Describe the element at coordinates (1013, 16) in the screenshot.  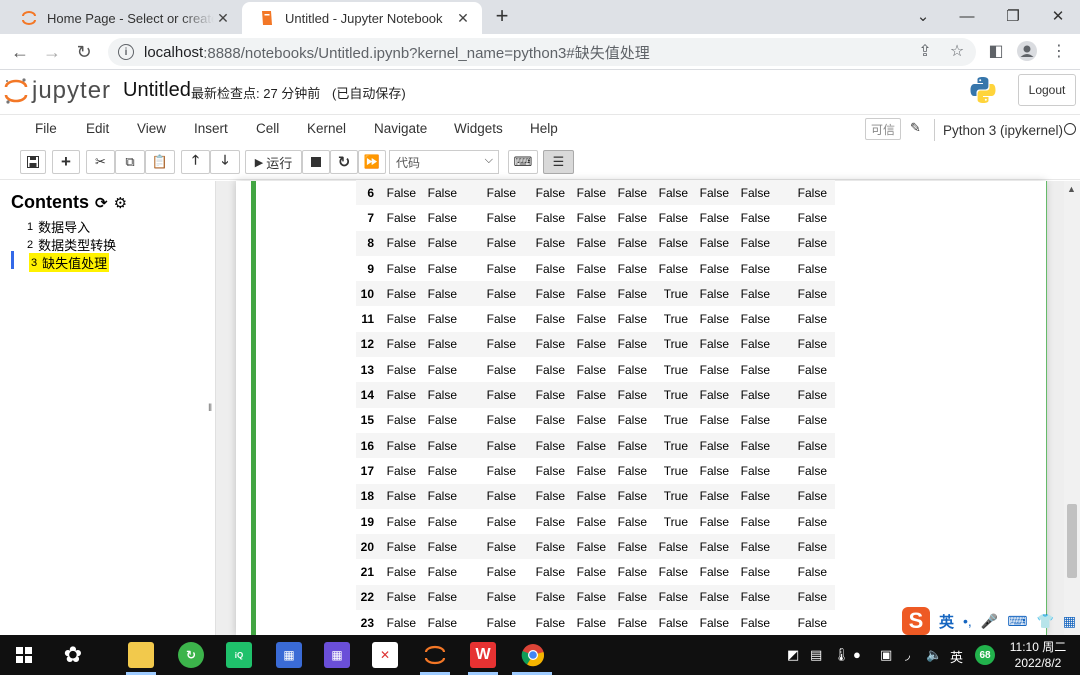
I see `restore-icon: ❐` at that location.